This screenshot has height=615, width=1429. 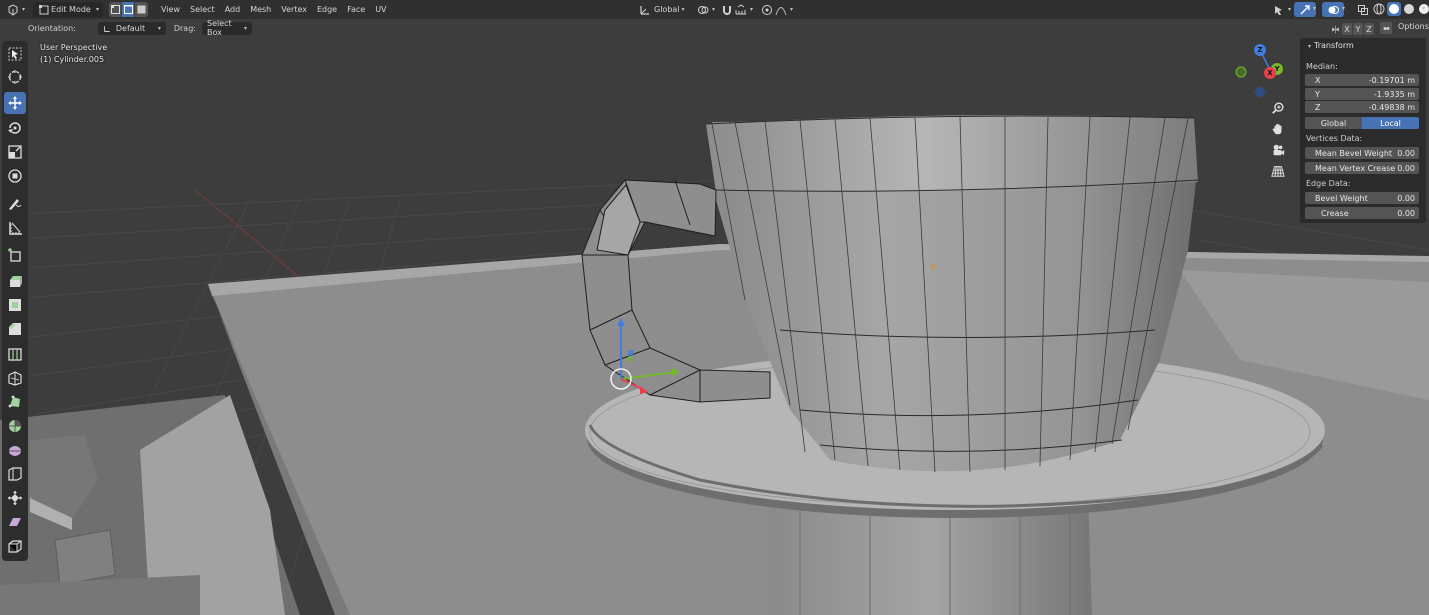 What do you see at coordinates (184, 28) in the screenshot?
I see `drag-setting-label: Drag:` at bounding box center [184, 28].